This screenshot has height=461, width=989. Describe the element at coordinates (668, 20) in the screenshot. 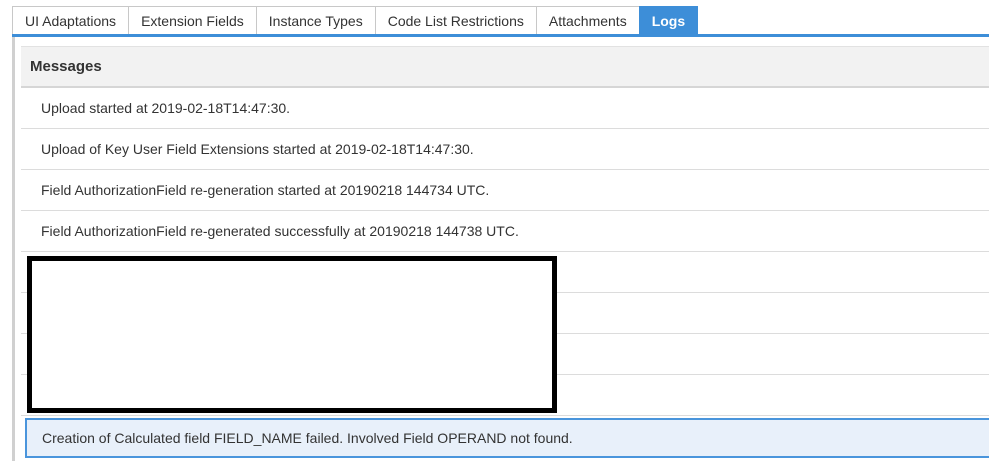

I see `tab-logs: Logs` at that location.